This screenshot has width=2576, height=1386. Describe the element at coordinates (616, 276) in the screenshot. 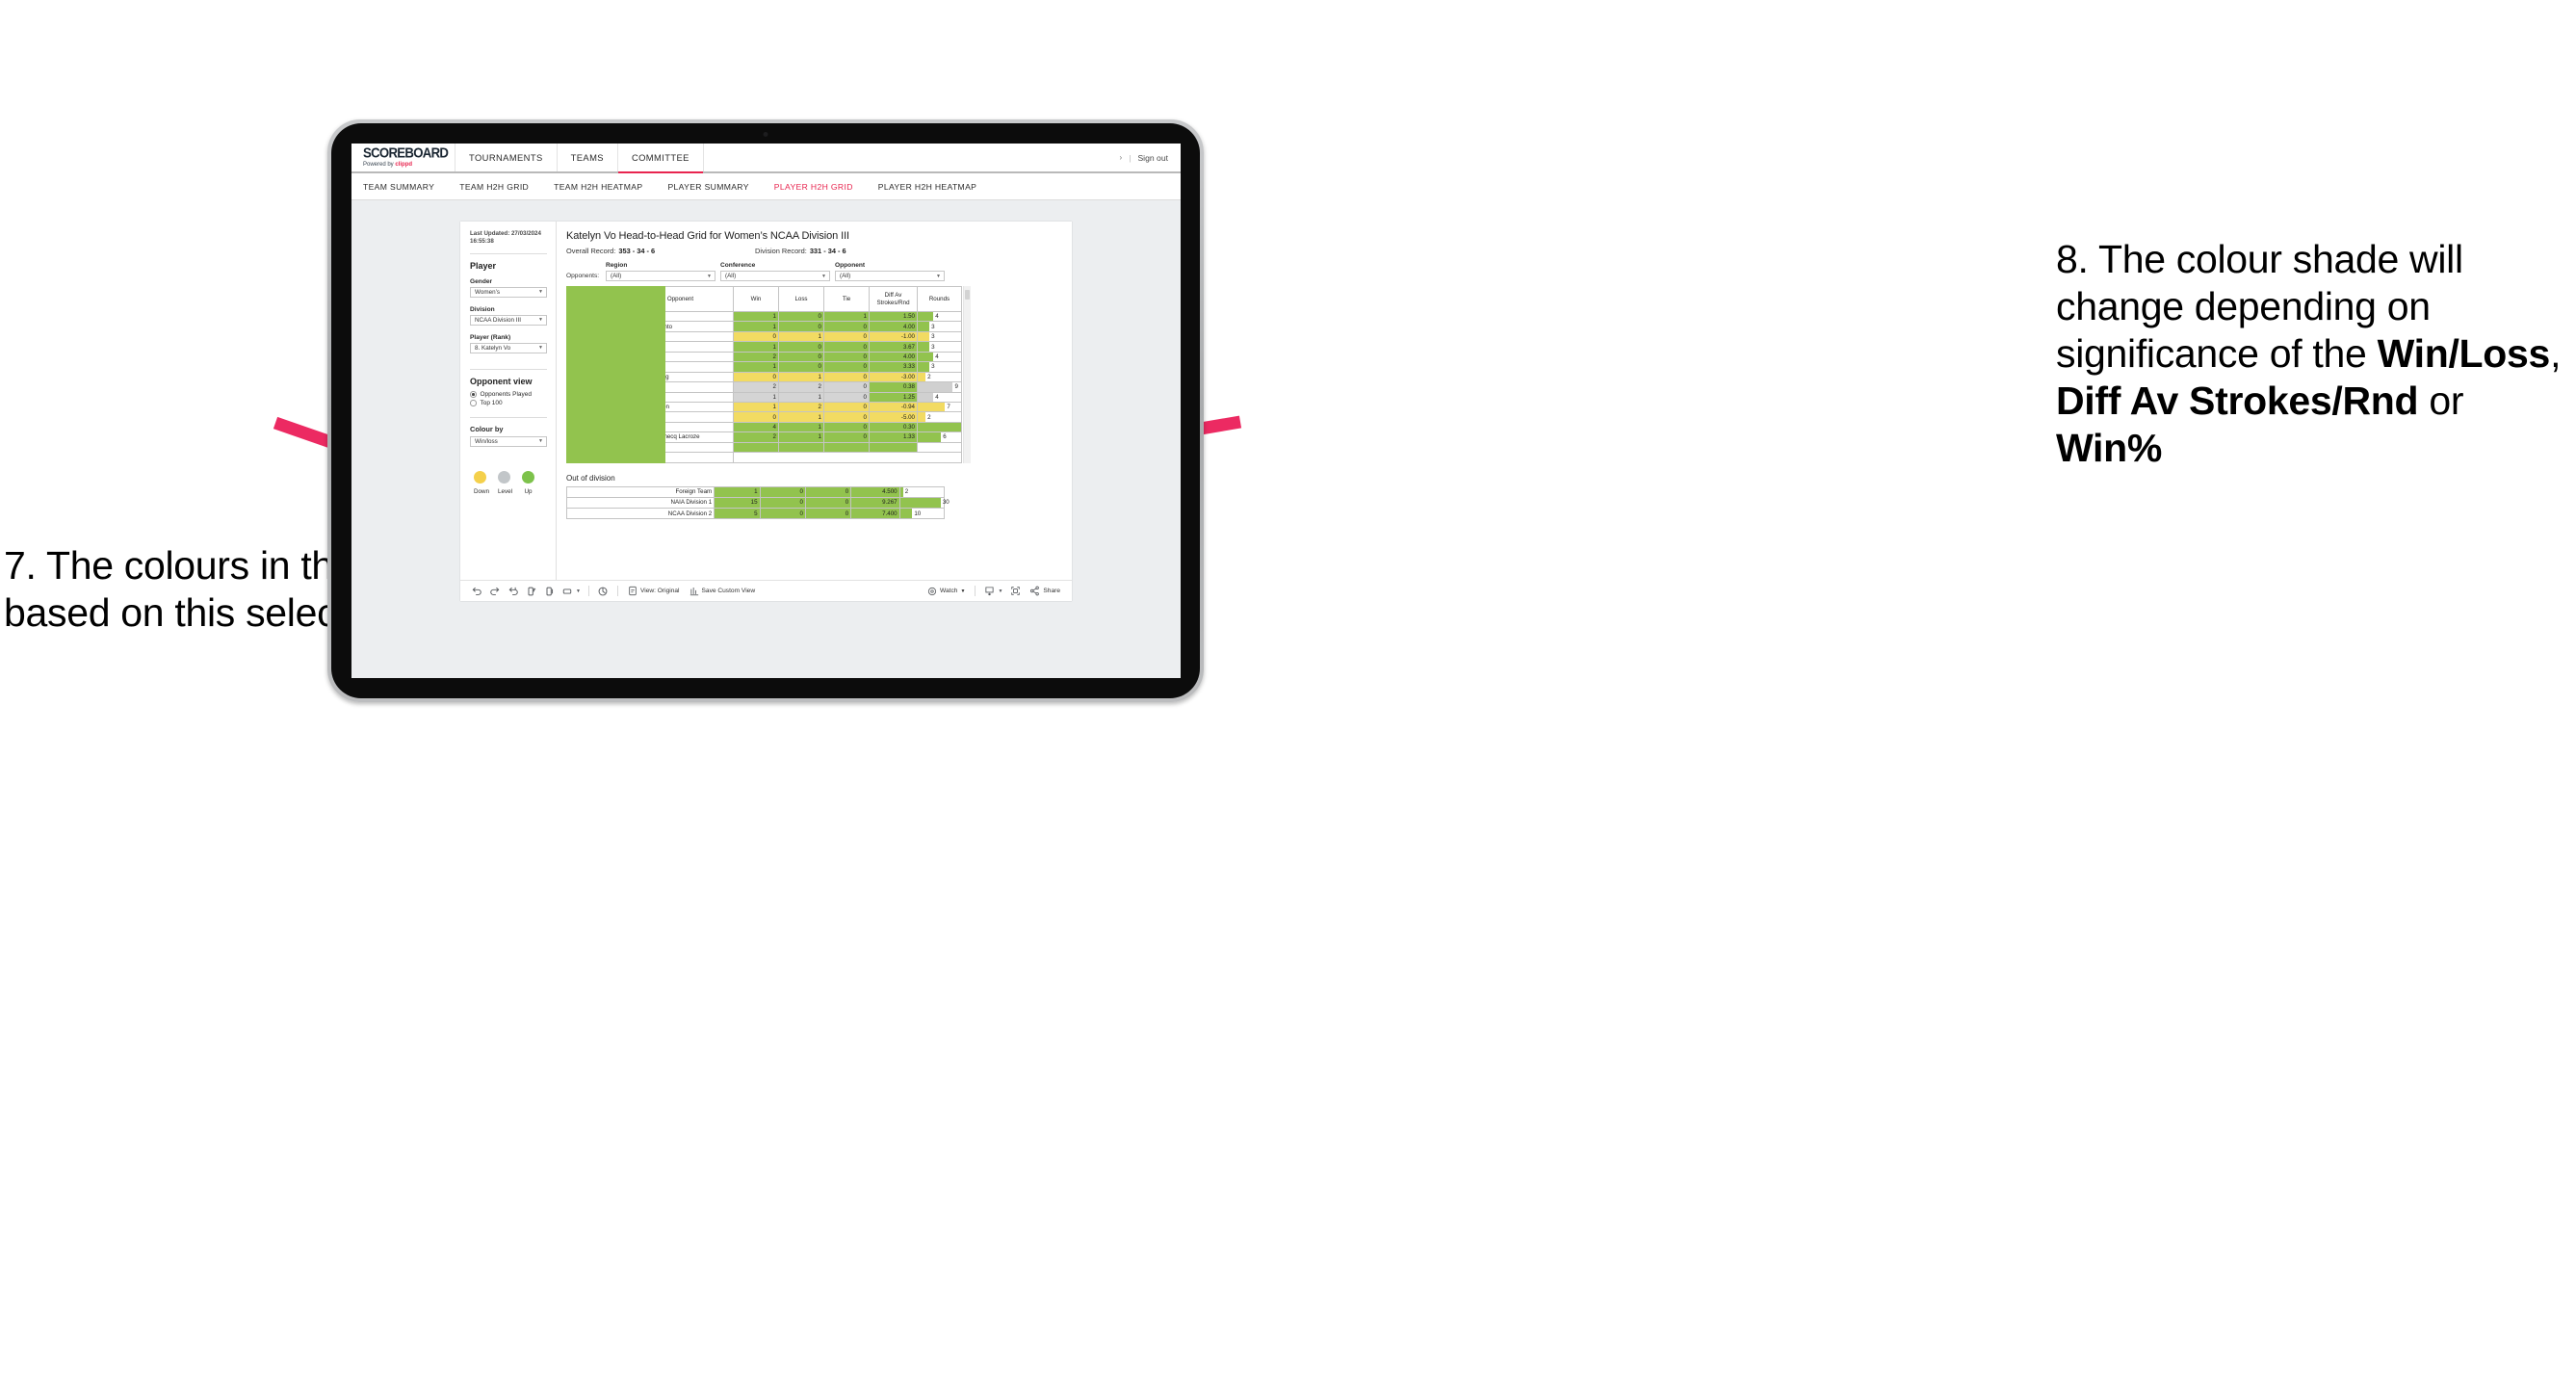

I see `region-value: (All)` at that location.